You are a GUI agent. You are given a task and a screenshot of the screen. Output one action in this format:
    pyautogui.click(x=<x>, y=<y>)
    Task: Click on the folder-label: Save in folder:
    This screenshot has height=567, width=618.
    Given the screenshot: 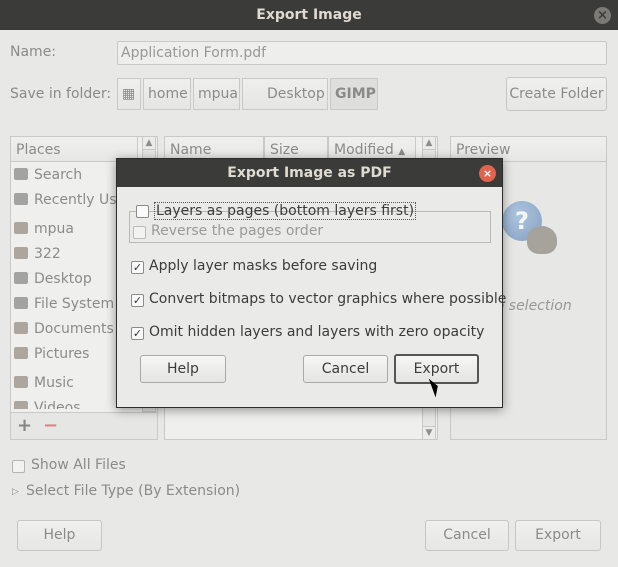 What is the action you would take?
    pyautogui.click(x=61, y=94)
    